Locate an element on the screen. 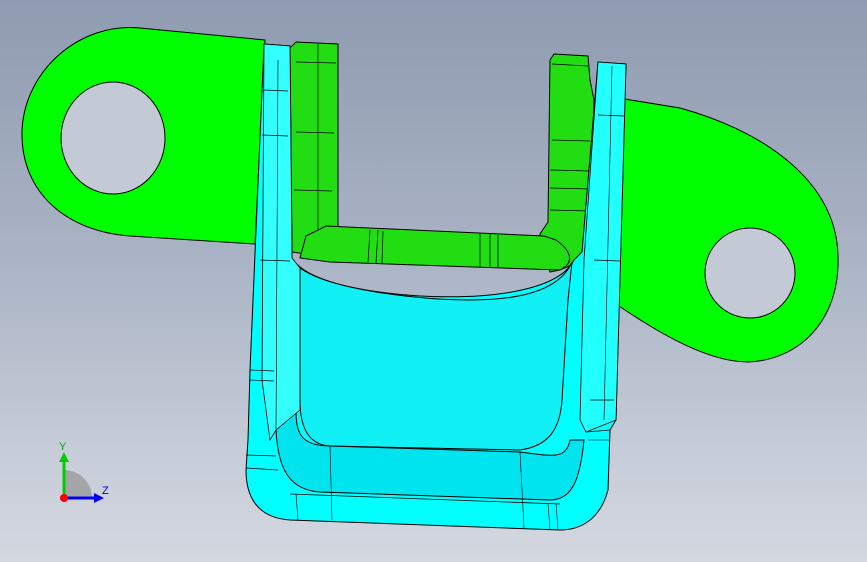 The width and height of the screenshot is (867, 562). bracket-right-lobe is located at coordinates (719, 228).